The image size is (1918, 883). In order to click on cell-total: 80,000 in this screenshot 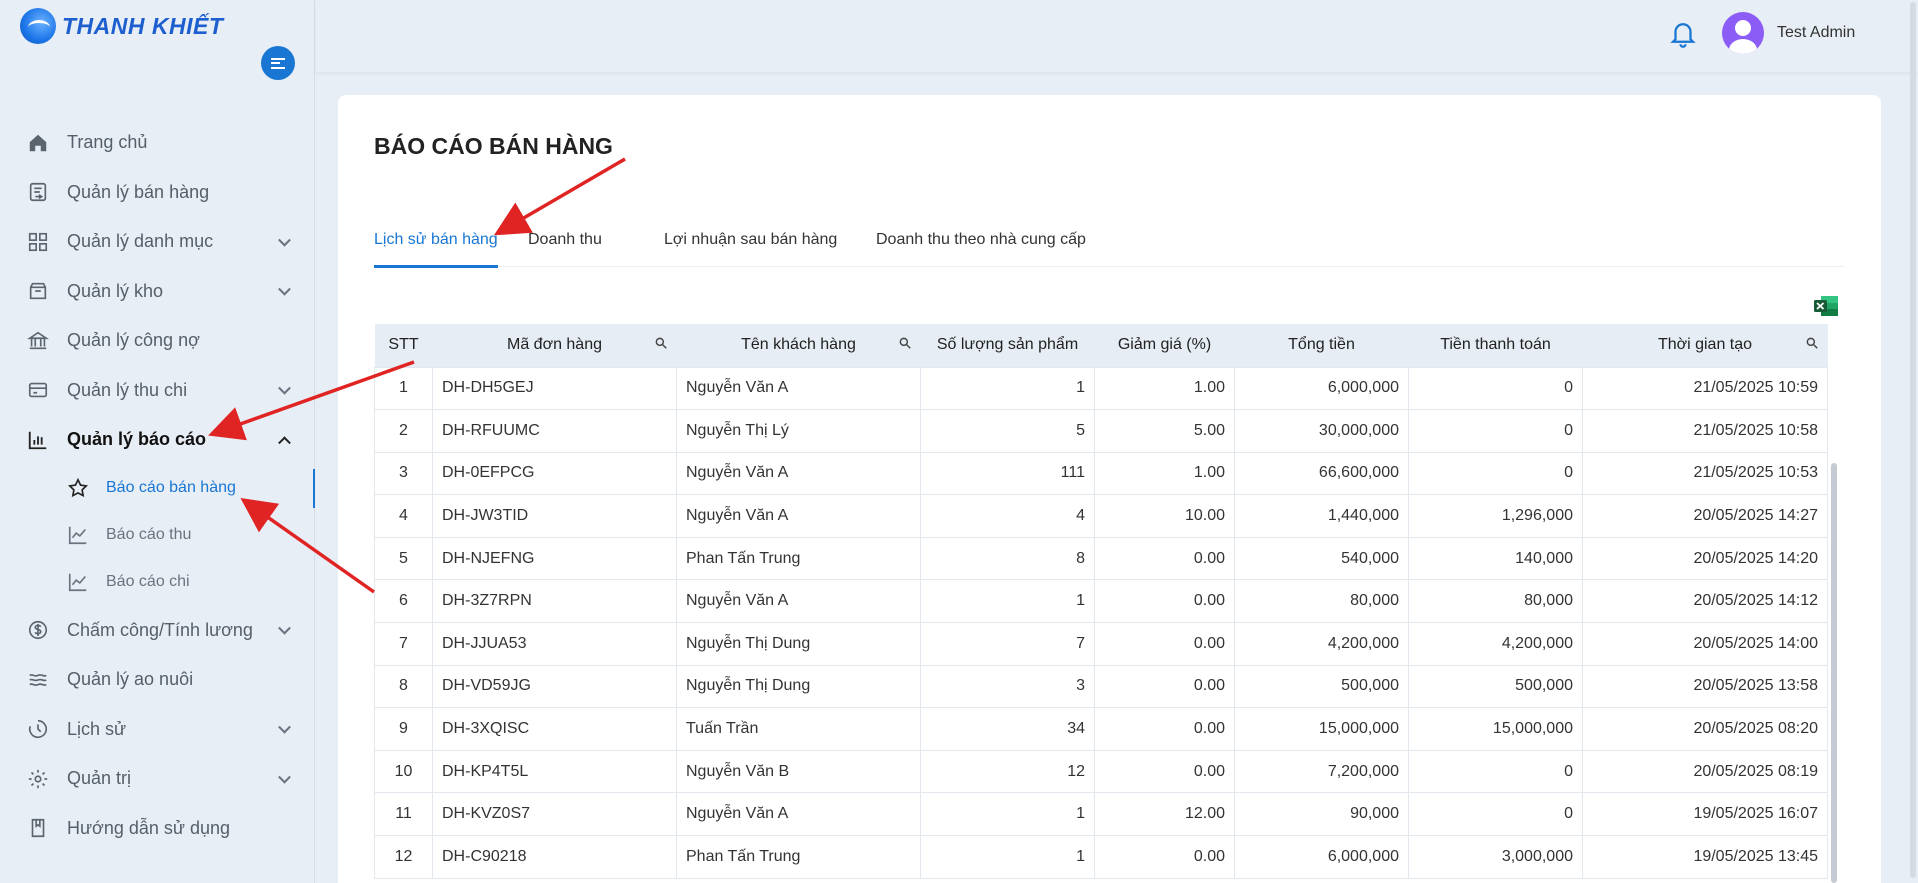, I will do `click(1321, 601)`.